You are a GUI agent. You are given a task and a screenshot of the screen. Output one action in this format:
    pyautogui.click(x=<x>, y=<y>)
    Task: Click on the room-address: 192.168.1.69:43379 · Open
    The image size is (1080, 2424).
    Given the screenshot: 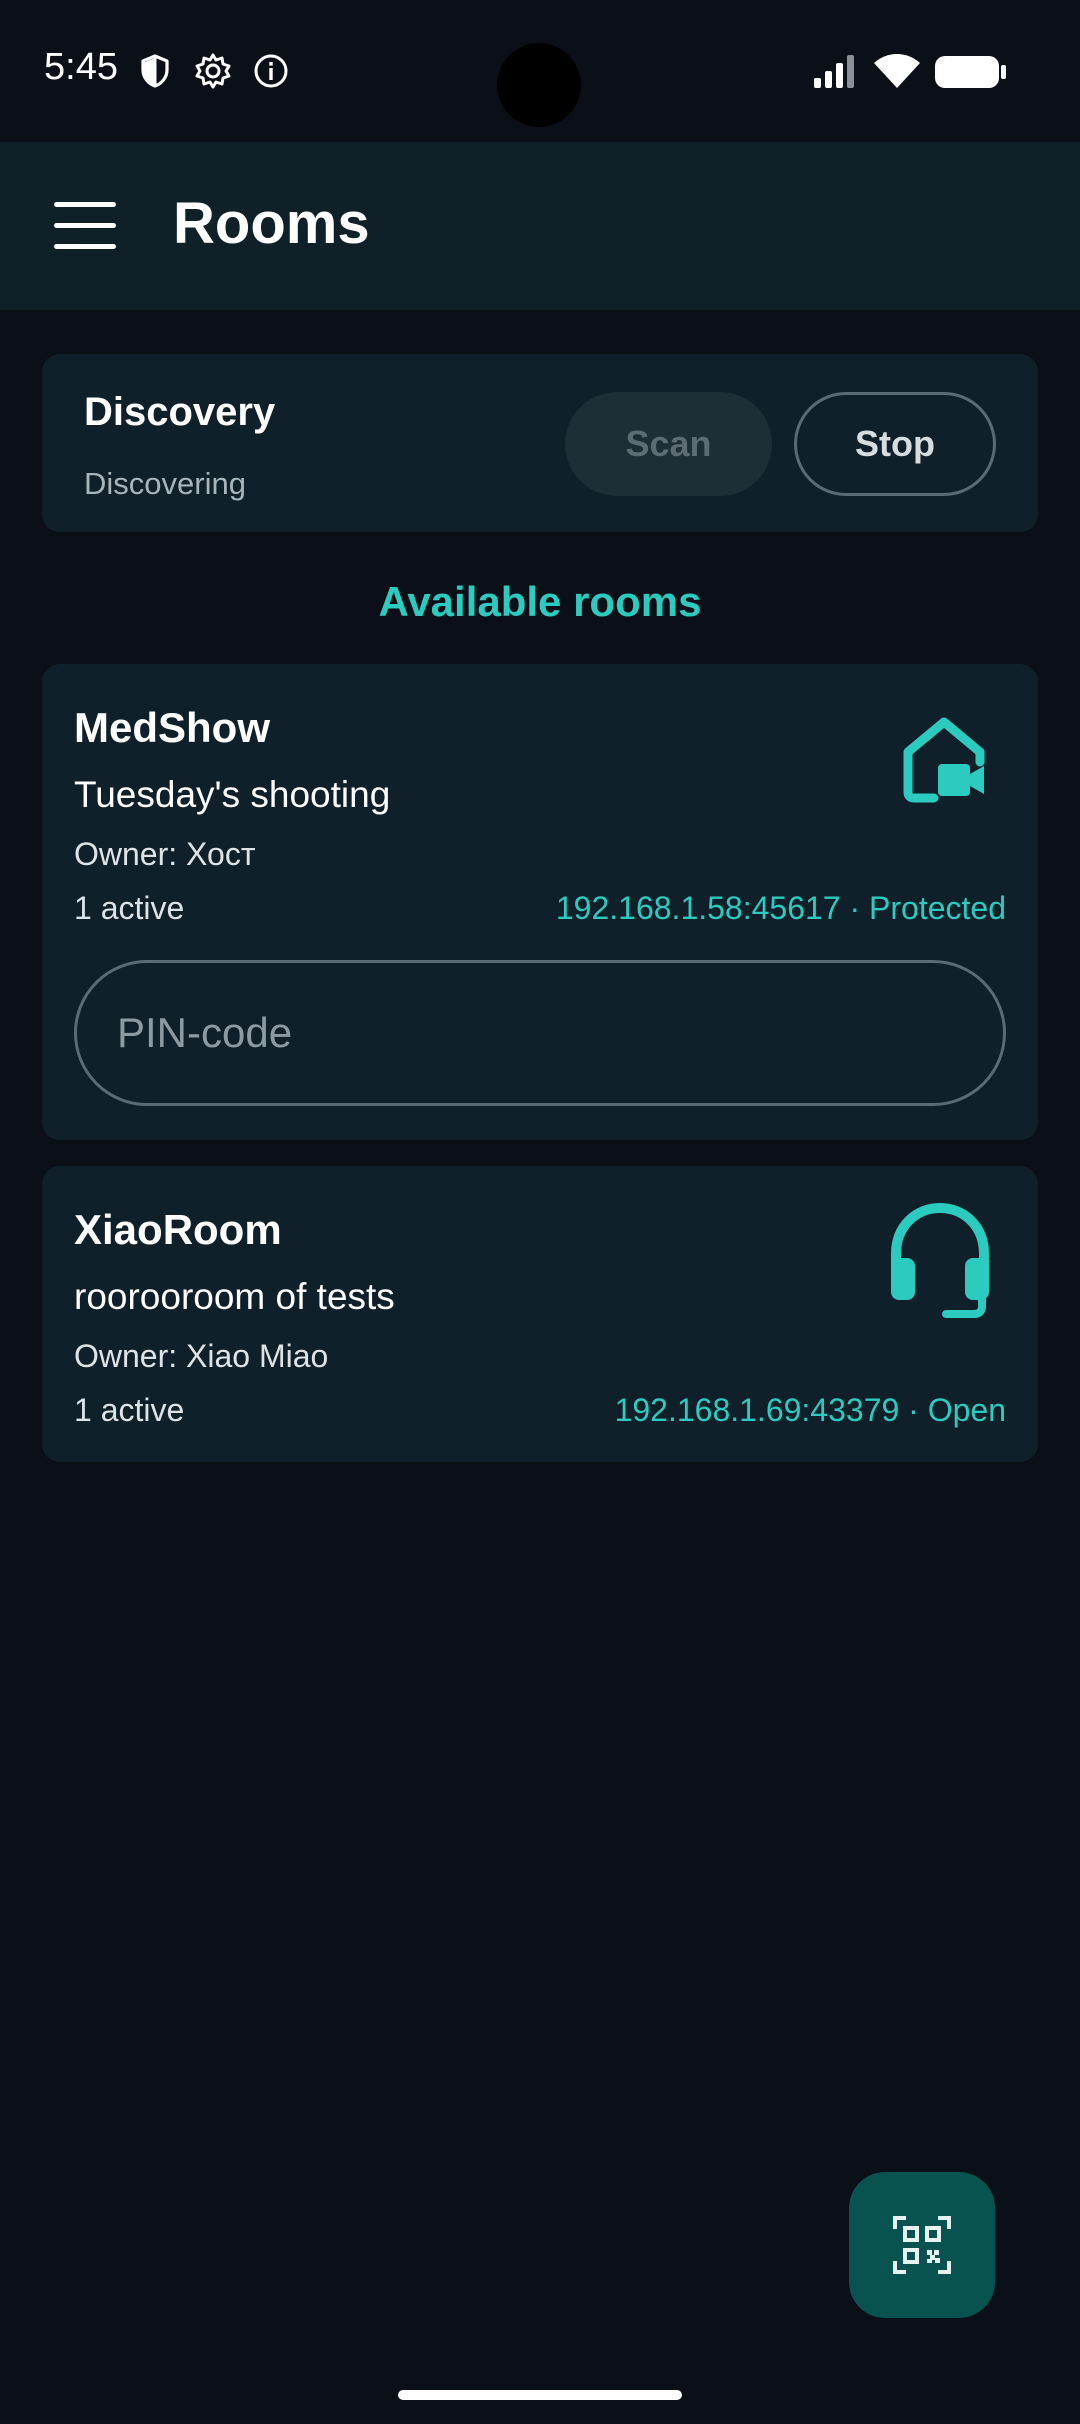 What is the action you would take?
    pyautogui.click(x=810, y=1410)
    